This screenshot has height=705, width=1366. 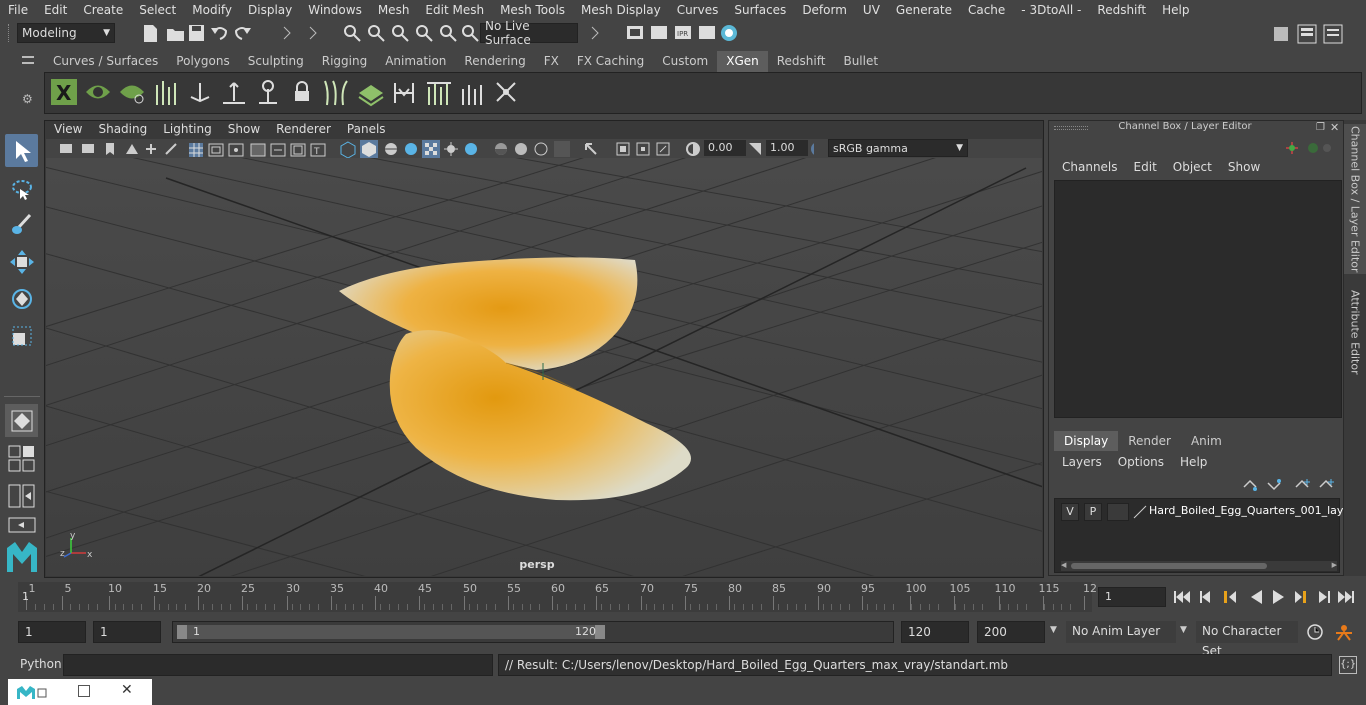 What do you see at coordinates (1333, 34) in the screenshot?
I see `attribute-editor-toggle-icon` at bounding box center [1333, 34].